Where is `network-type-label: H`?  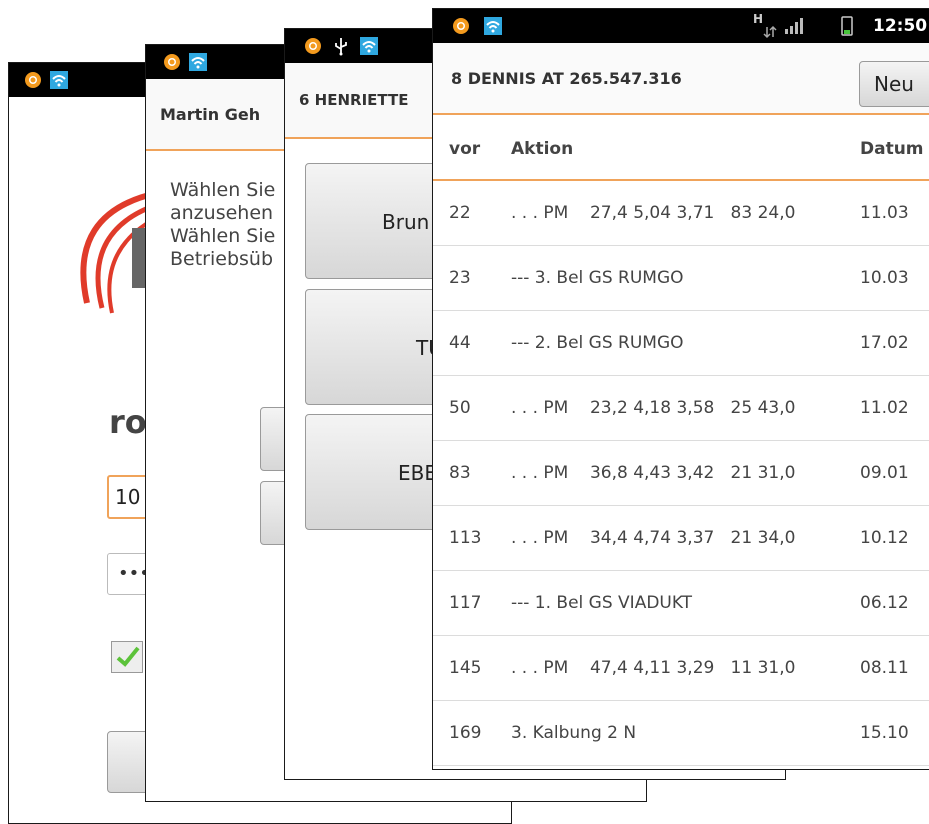
network-type-label: H is located at coordinates (758, 19).